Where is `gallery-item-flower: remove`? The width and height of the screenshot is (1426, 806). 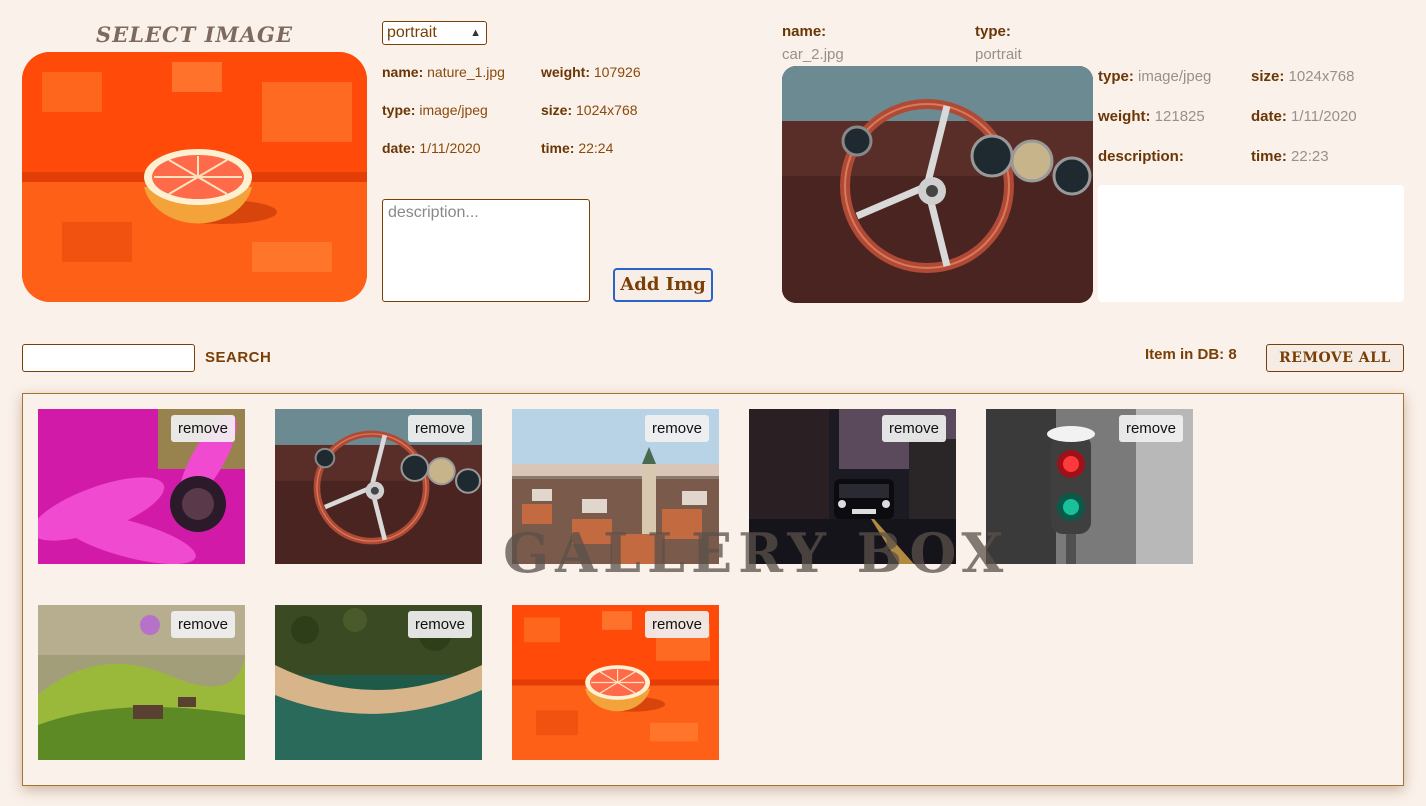 gallery-item-flower: remove is located at coordinates (141, 486).